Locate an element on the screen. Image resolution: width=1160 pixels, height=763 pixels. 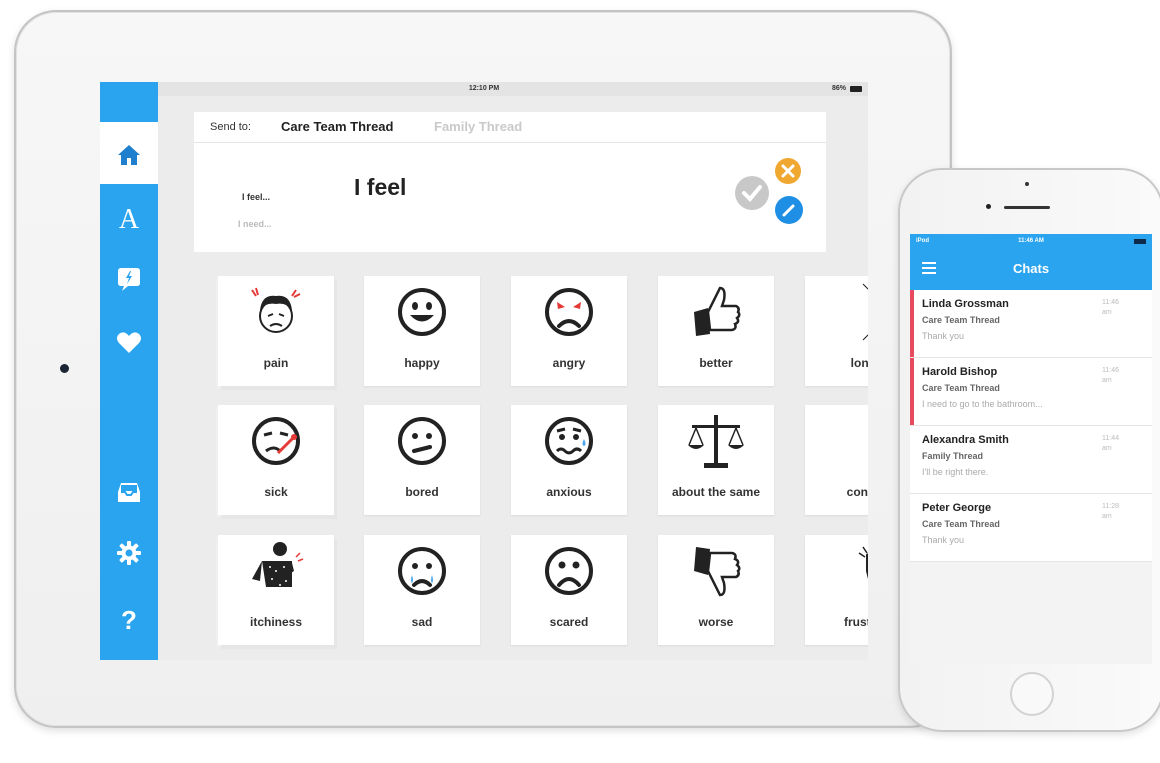
sidebar-item-home is located at coordinates (129, 153).